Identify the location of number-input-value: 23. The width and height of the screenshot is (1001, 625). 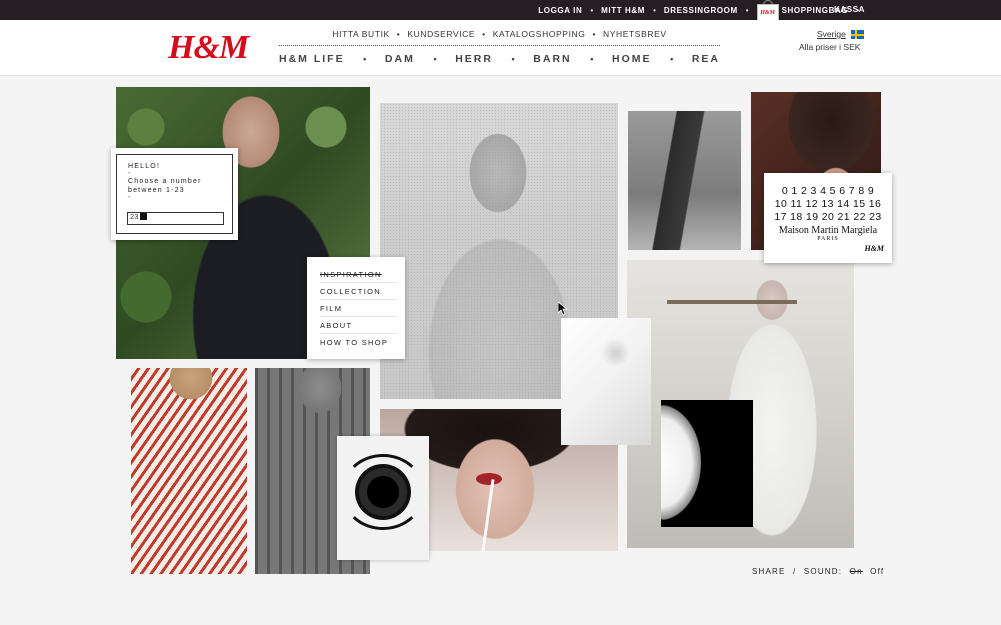
(134, 218).